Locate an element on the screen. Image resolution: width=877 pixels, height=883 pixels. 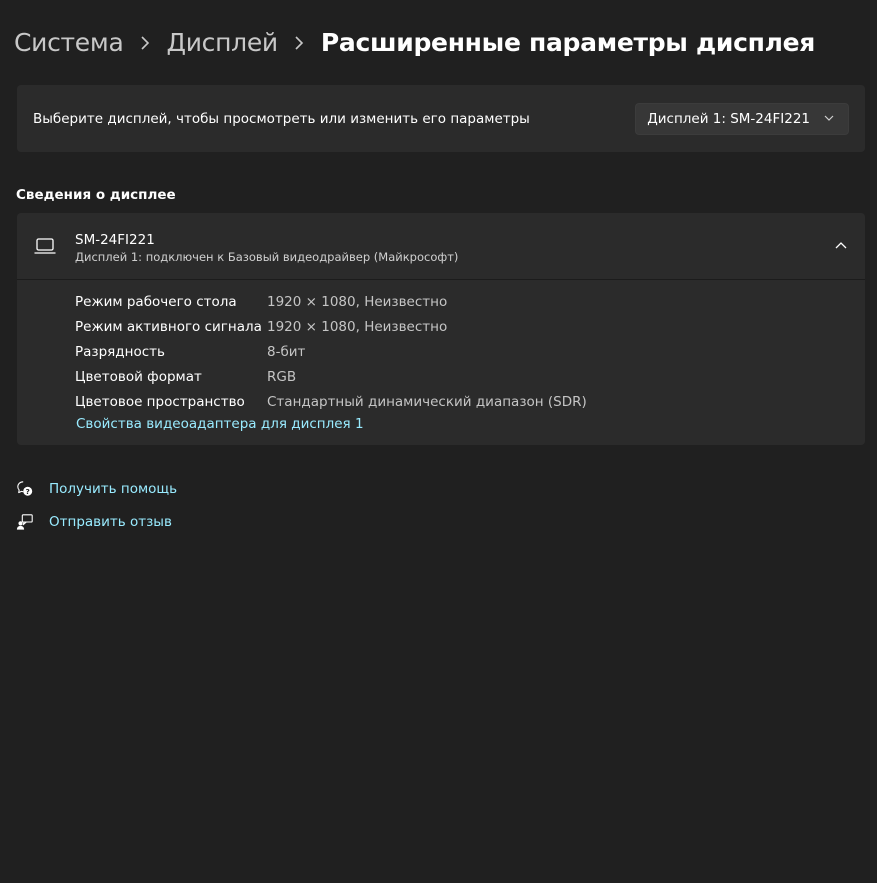
display-dropdown: Дисплей 1: SM-24FI221 is located at coordinates (742, 118).